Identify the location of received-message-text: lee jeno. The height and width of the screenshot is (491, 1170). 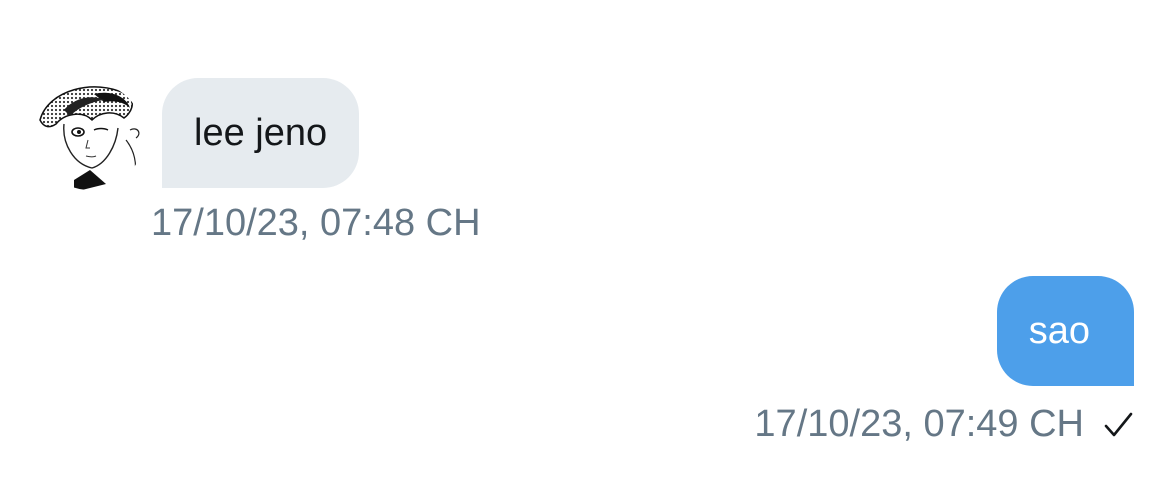
(261, 133).